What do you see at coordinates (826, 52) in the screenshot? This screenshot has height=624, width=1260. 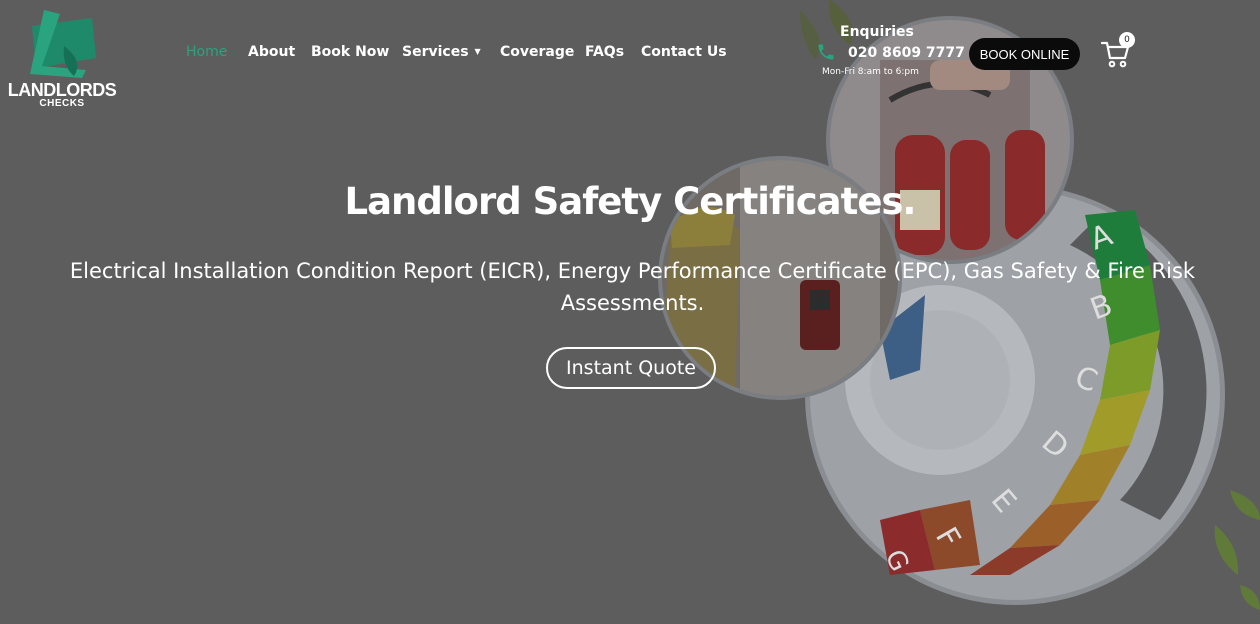 I see `phone-icon` at bounding box center [826, 52].